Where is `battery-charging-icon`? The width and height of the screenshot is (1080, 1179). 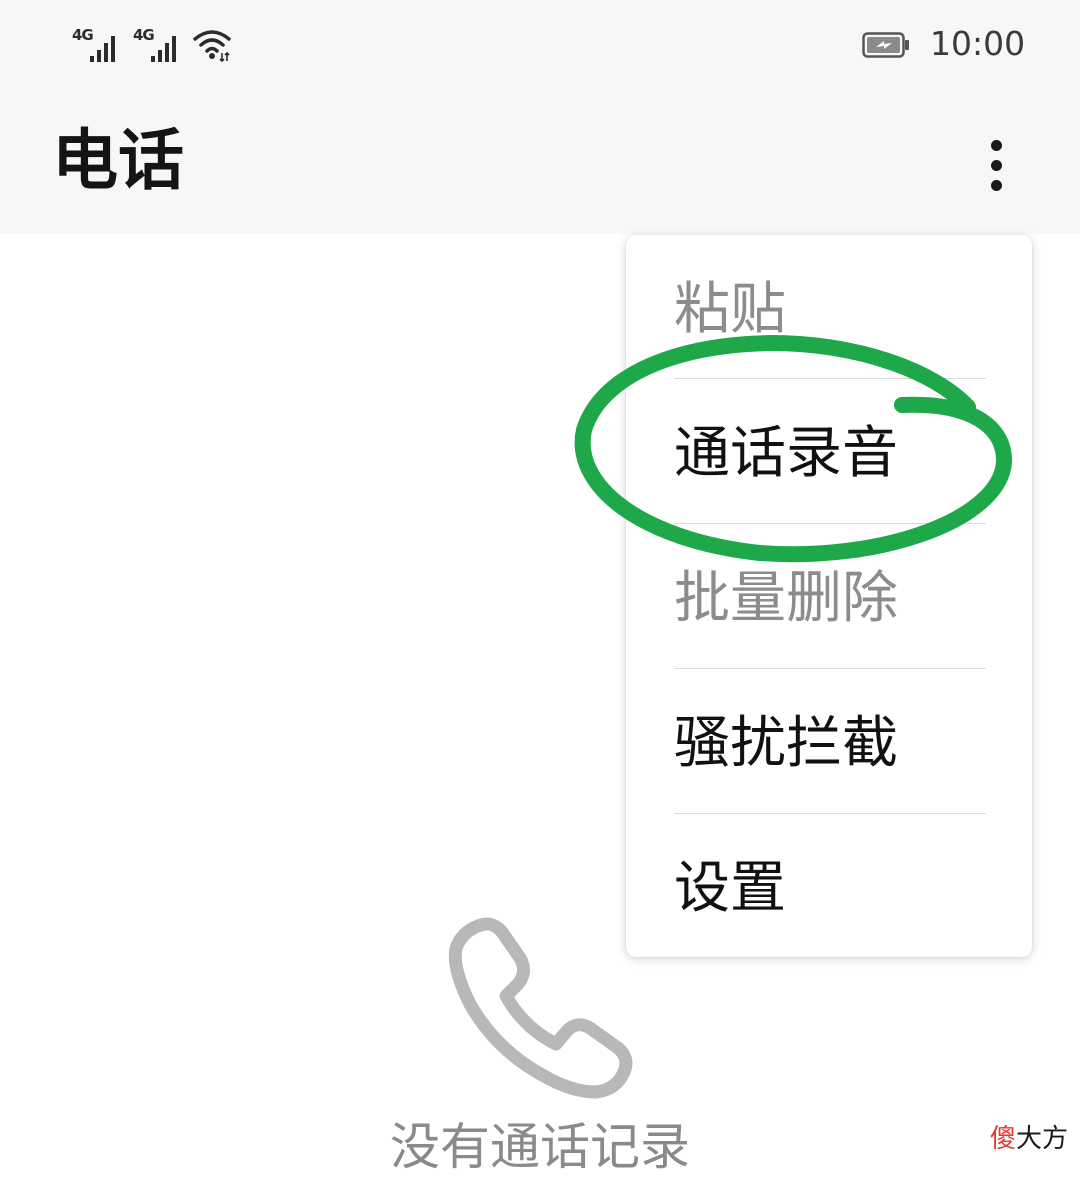 battery-charging-icon is located at coordinates (885, 45).